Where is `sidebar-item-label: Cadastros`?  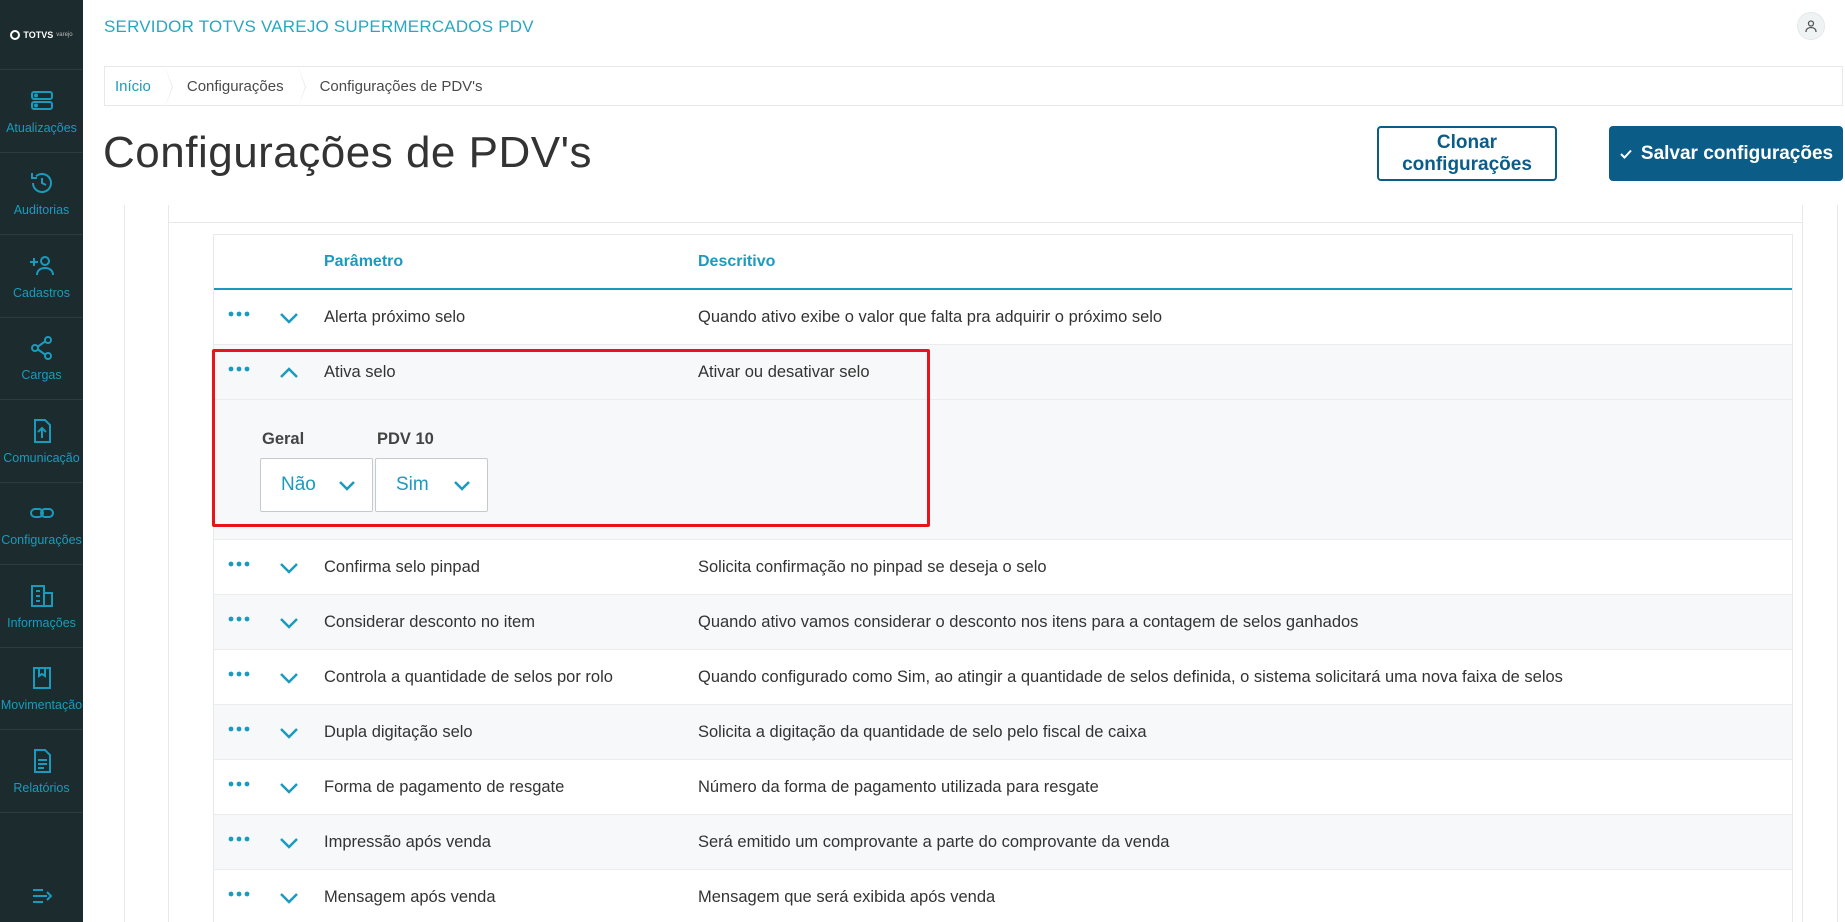
sidebar-item-label: Cadastros is located at coordinates (41, 292).